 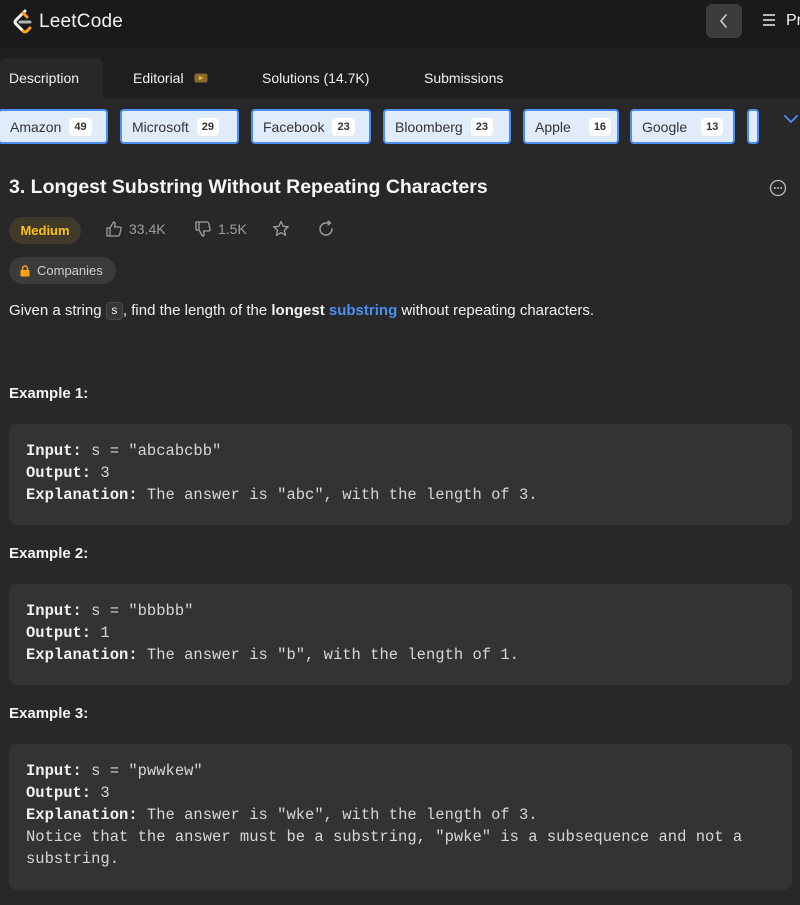 I want to click on like-count: 33.4K, so click(x=147, y=229).